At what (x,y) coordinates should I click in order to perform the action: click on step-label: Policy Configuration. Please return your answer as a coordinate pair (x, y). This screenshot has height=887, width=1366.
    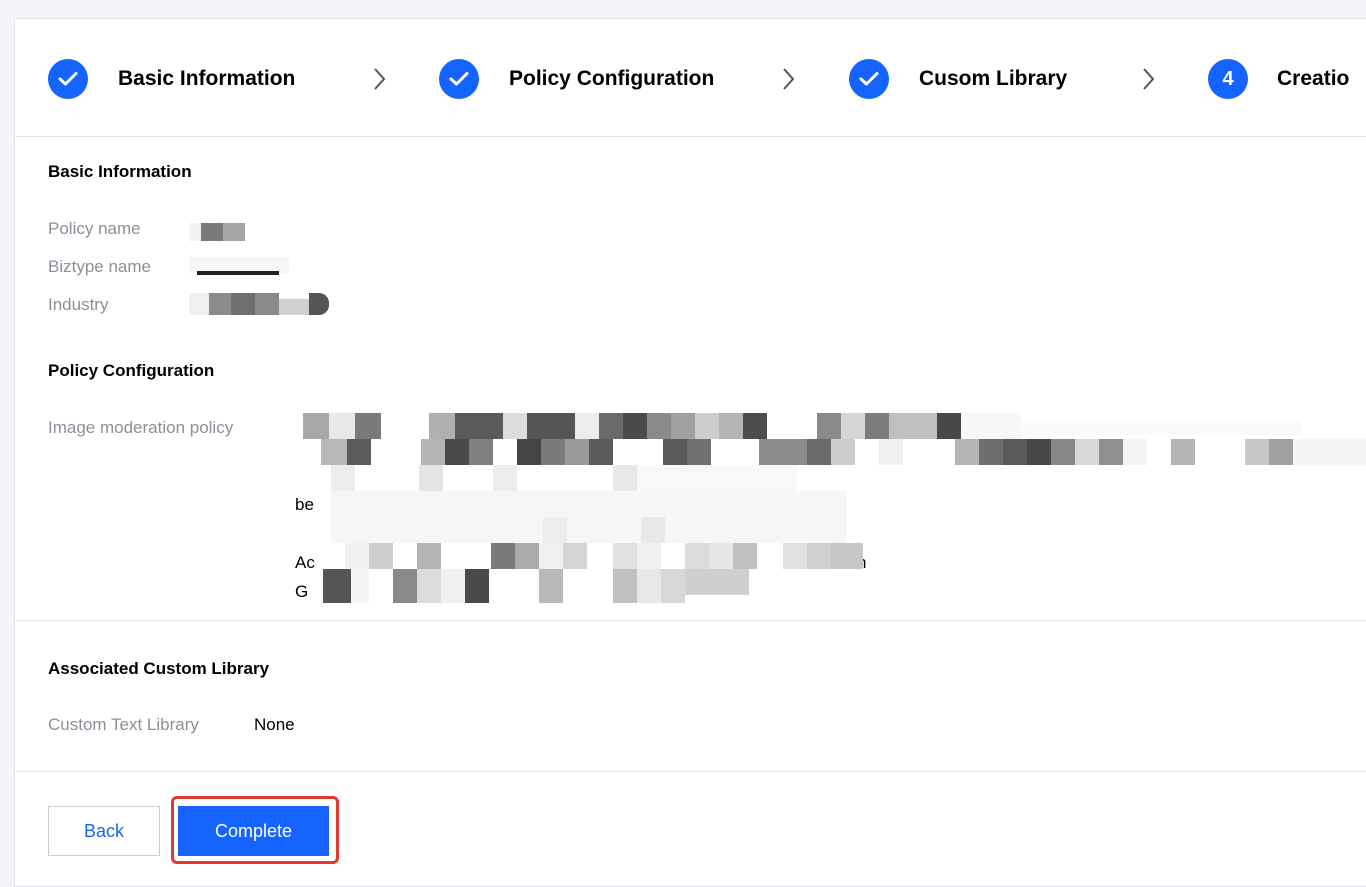
    Looking at the image, I should click on (612, 78).